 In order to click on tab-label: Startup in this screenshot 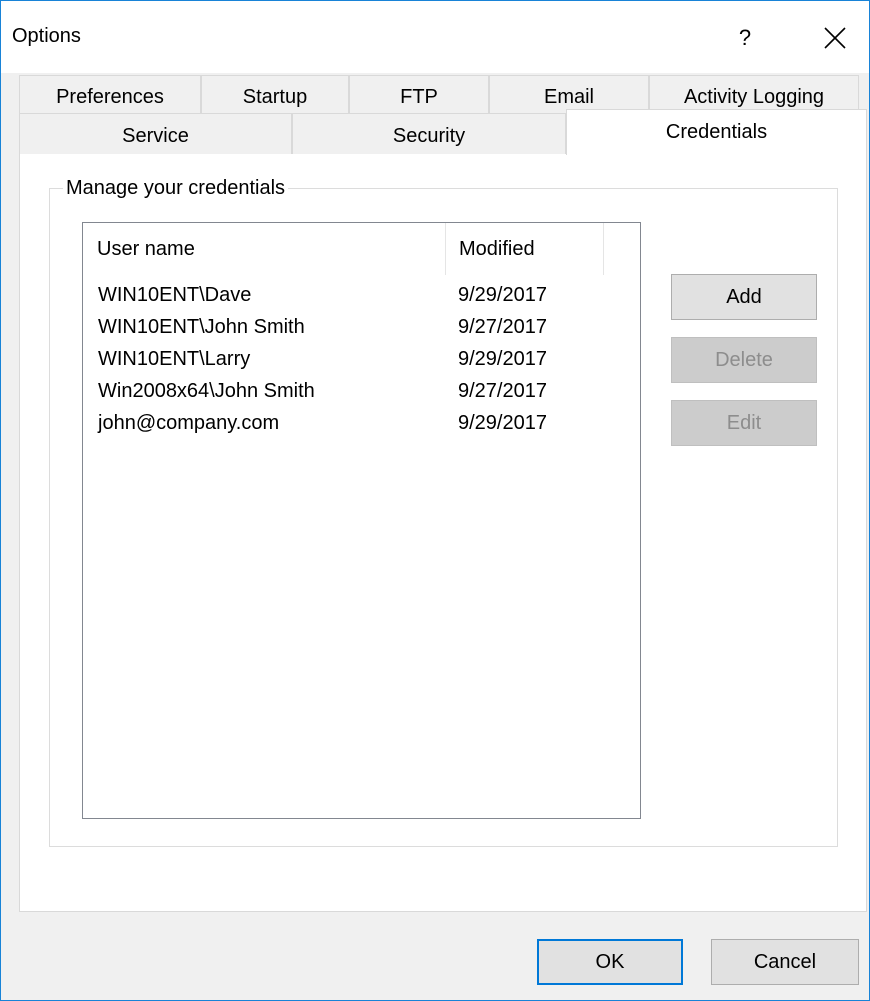, I will do `click(275, 97)`.